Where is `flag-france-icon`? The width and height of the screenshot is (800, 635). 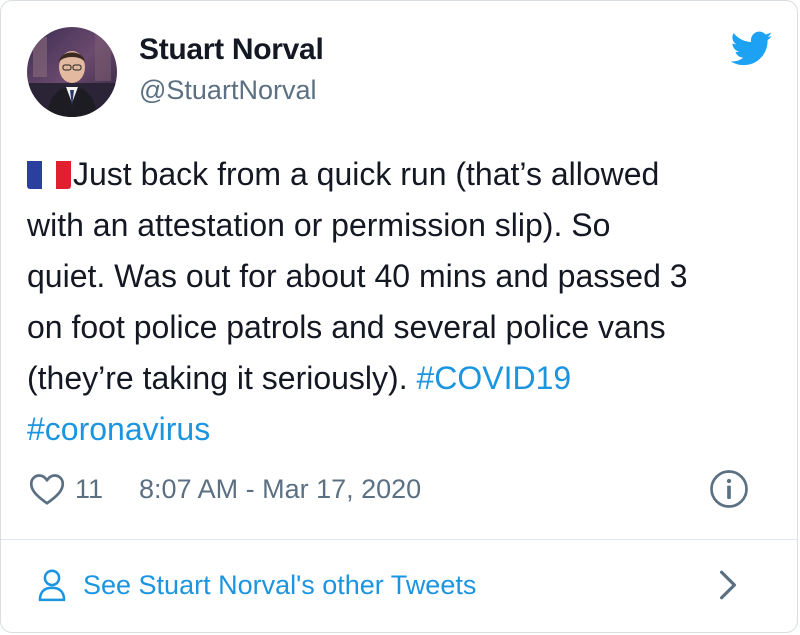
flag-france-icon is located at coordinates (49, 173).